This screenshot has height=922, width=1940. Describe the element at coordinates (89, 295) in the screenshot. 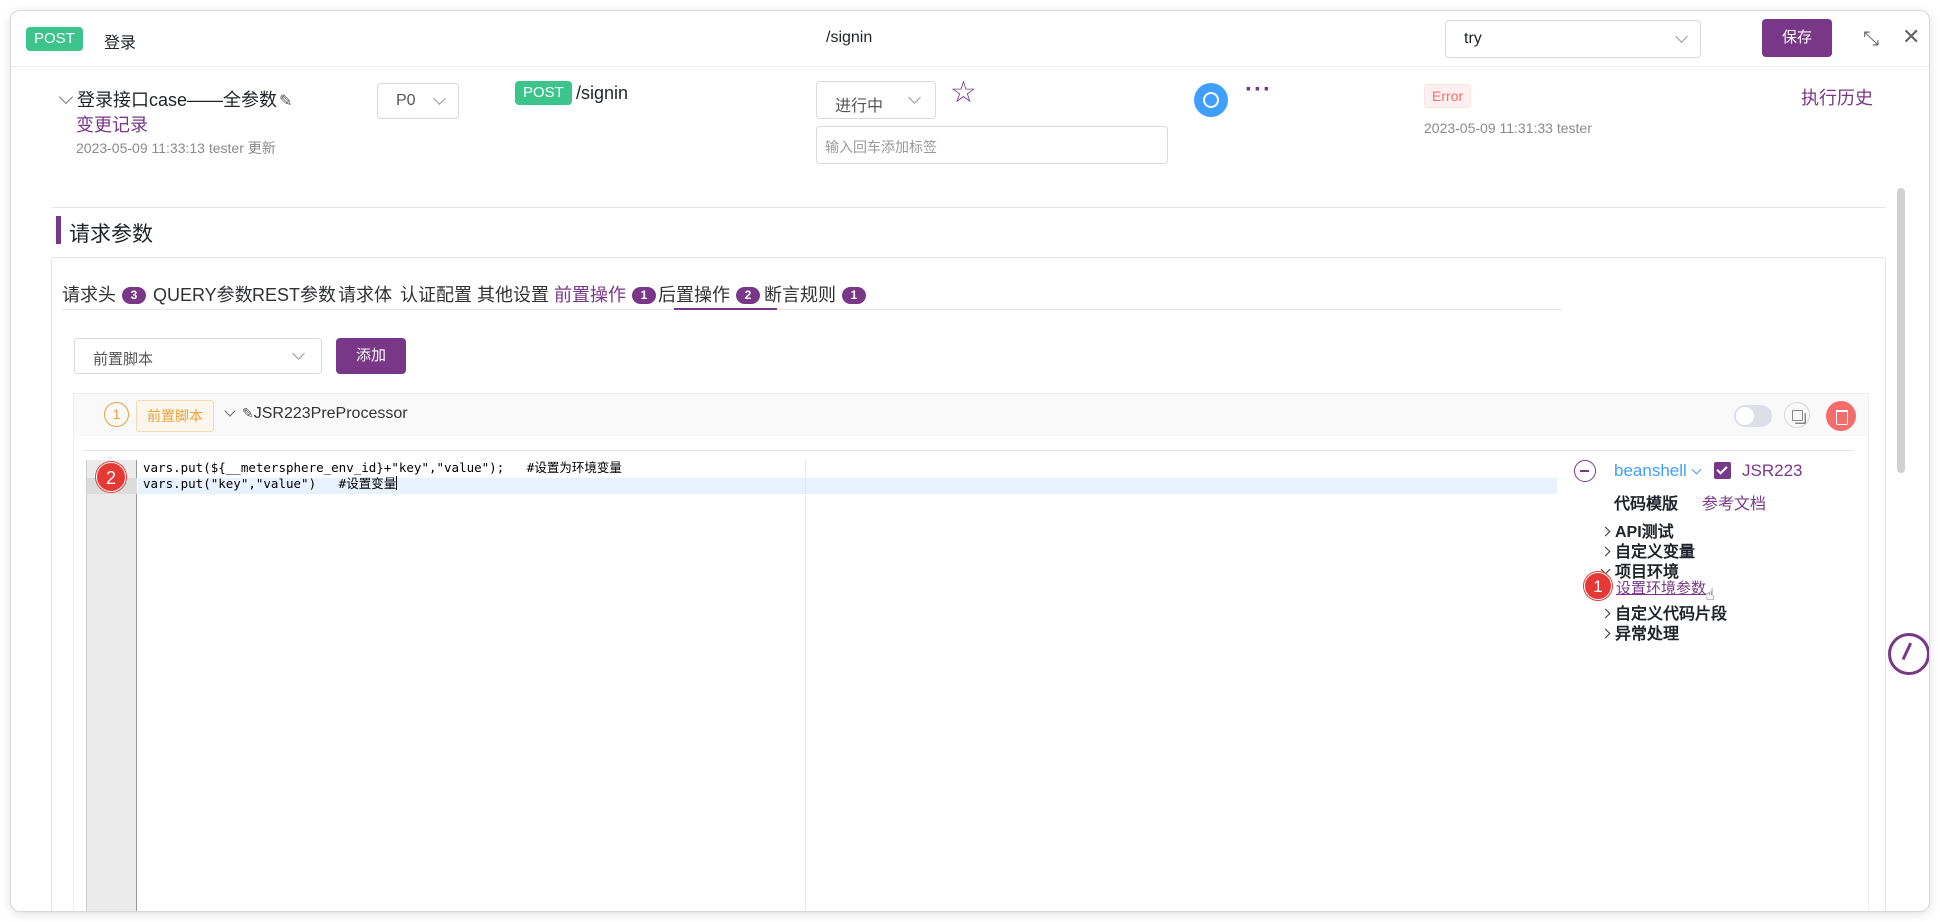

I see `tab-label: 请求头` at that location.